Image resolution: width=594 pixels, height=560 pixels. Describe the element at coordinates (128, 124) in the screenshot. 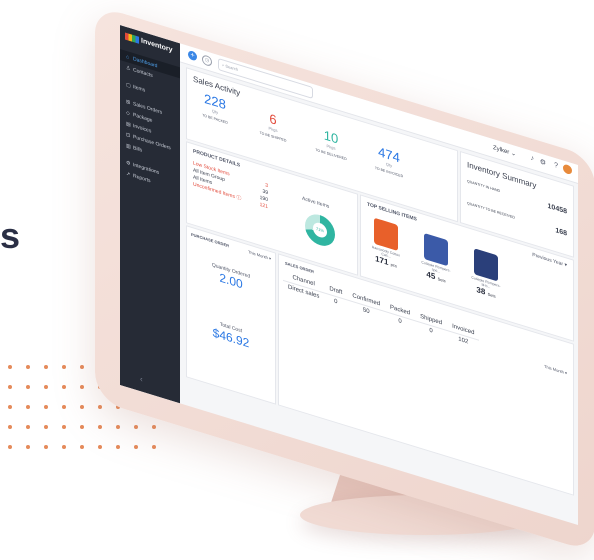

I see `invoice-icon: ▤` at that location.